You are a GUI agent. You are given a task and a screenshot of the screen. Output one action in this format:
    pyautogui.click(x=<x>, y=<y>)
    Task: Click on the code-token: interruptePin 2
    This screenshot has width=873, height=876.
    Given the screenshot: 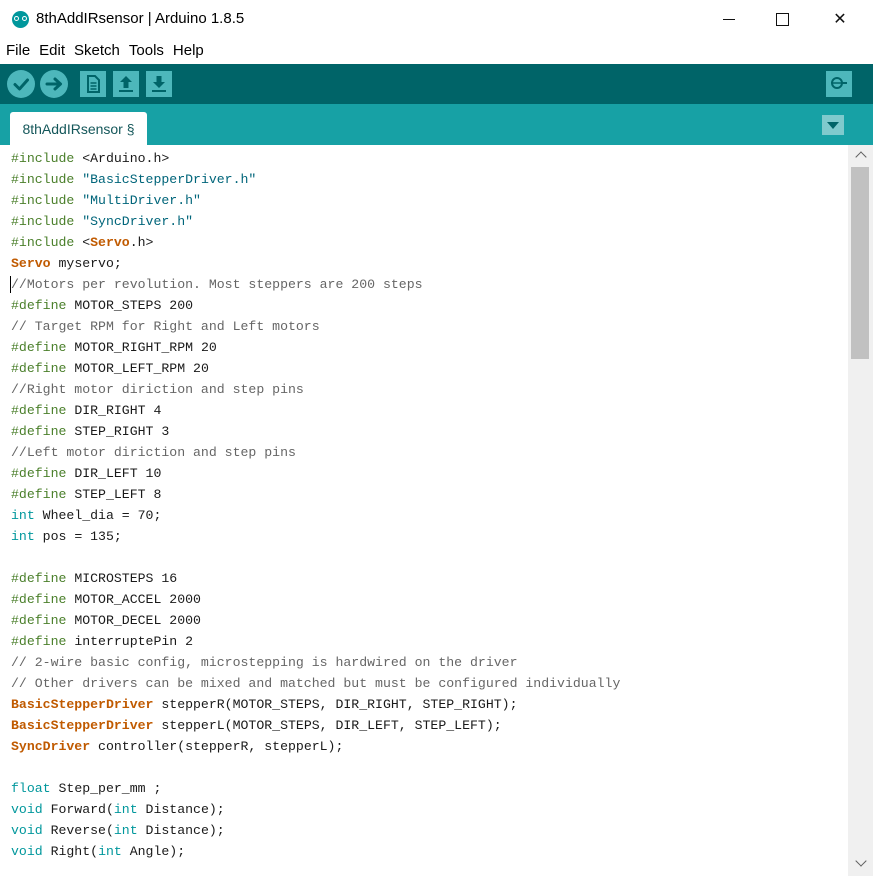 What is the action you would take?
    pyautogui.click(x=130, y=641)
    